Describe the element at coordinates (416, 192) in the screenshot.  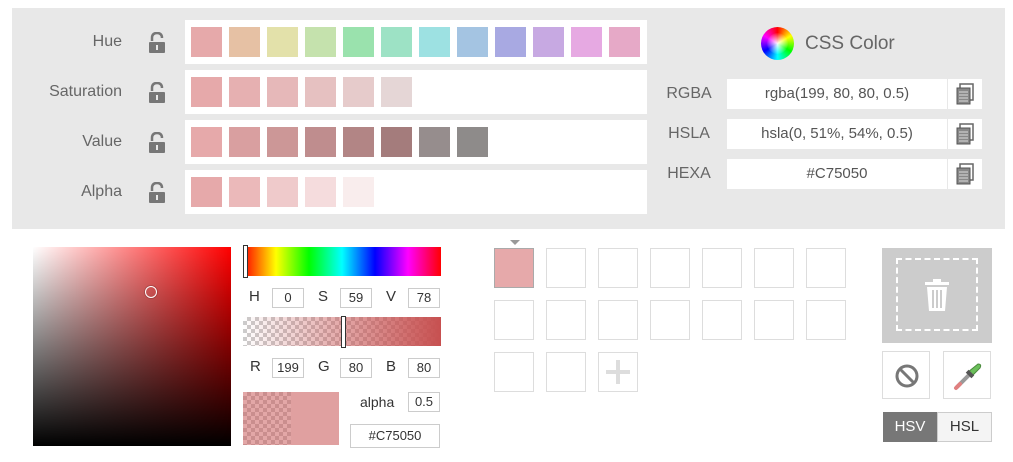
I see `alpha-swatch-row` at that location.